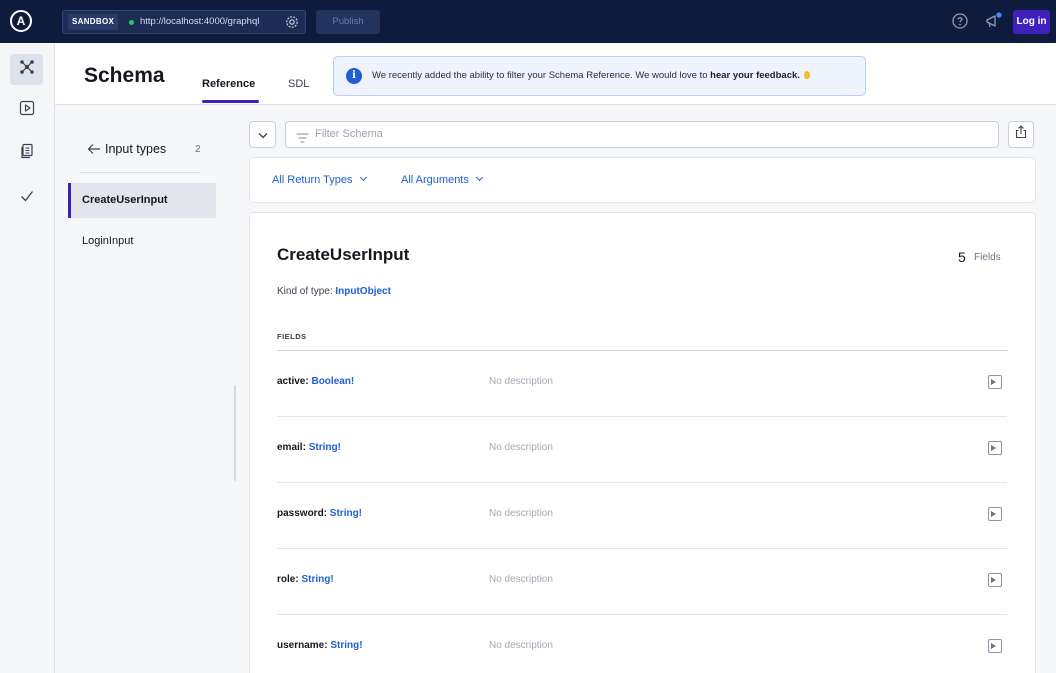  What do you see at coordinates (298, 84) in the screenshot?
I see `tab-sdl: SDL` at bounding box center [298, 84].